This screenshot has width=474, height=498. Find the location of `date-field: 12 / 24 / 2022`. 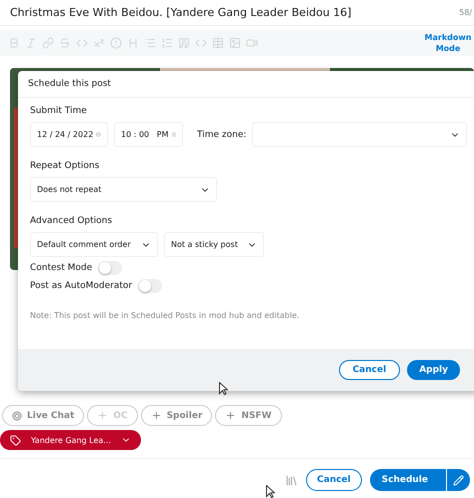

date-field: 12 / 24 / 2022 is located at coordinates (69, 134).